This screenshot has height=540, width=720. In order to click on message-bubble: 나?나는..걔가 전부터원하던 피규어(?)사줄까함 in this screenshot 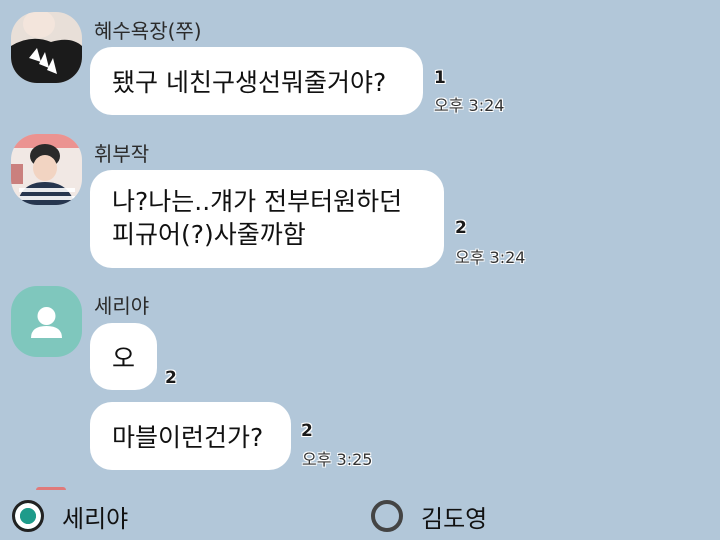, I will do `click(267, 219)`.